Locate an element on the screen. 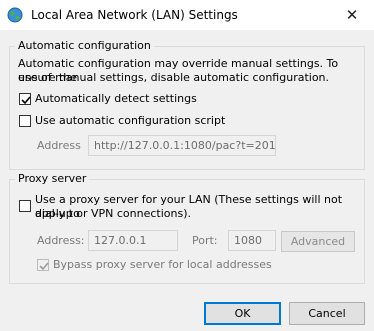  config-script-checkbox is located at coordinates (25, 121).